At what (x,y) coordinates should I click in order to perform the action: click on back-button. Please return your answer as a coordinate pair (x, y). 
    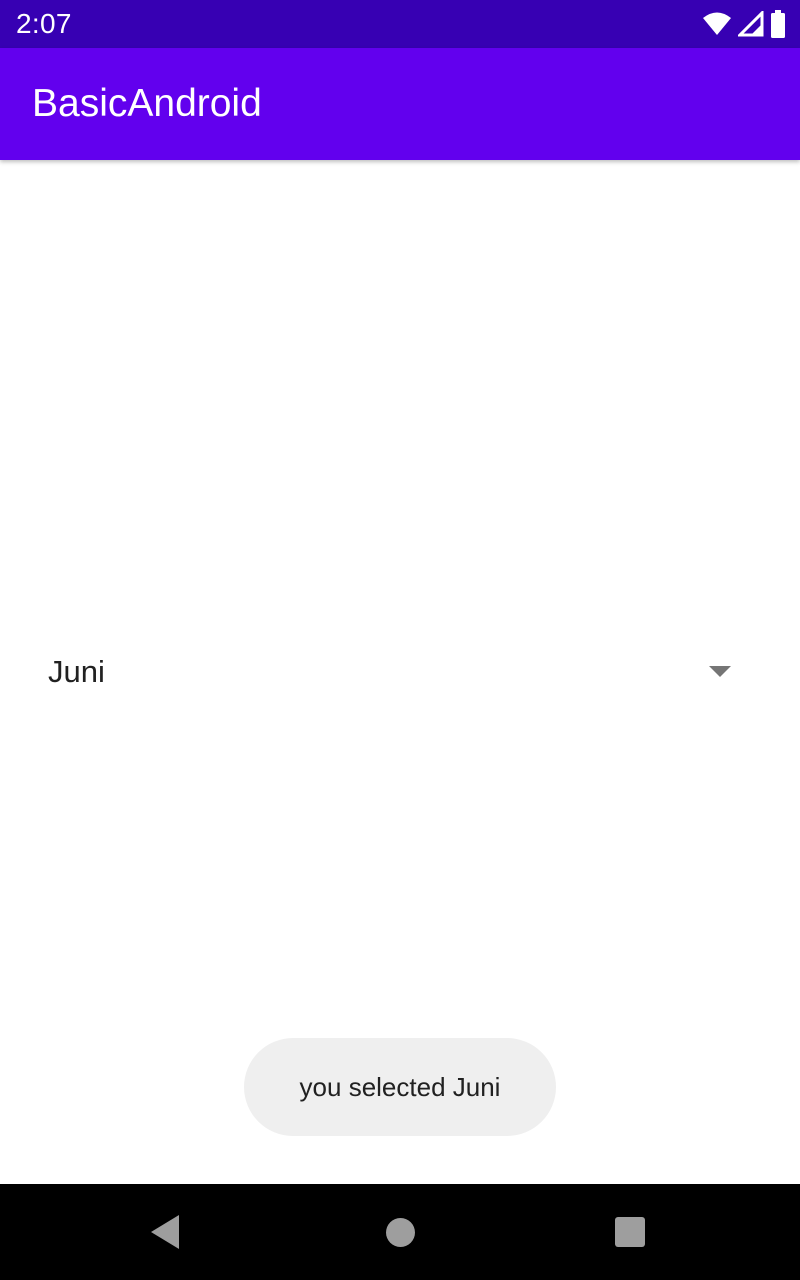
    Looking at the image, I should click on (168, 1232).